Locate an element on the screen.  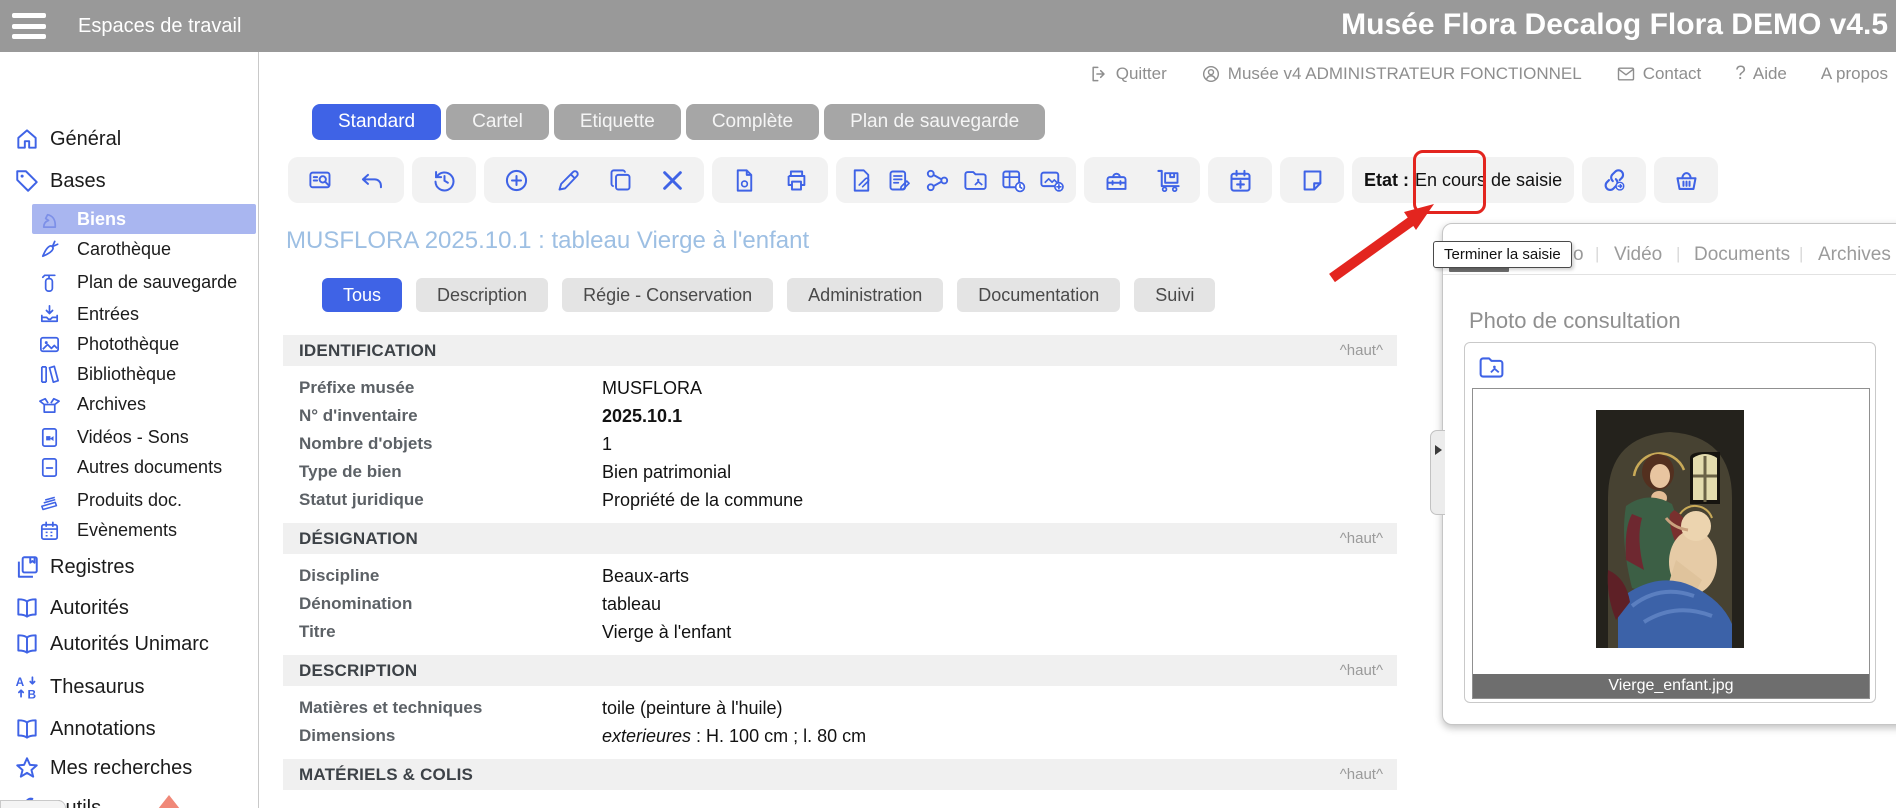
trolley-icon is located at coordinates (1168, 180).